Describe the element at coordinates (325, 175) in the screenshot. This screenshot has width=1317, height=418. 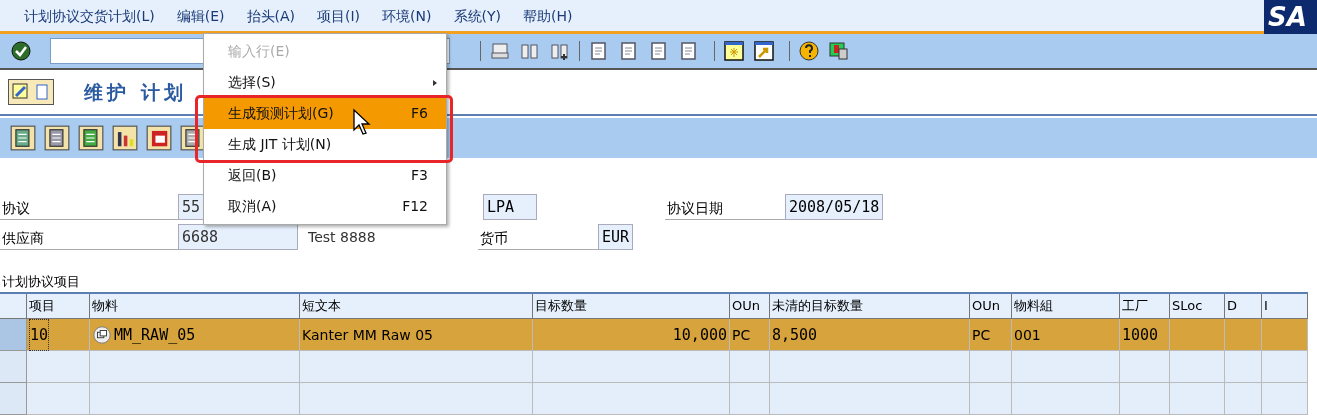
I see `menu-option: 返回(B) F3` at that location.